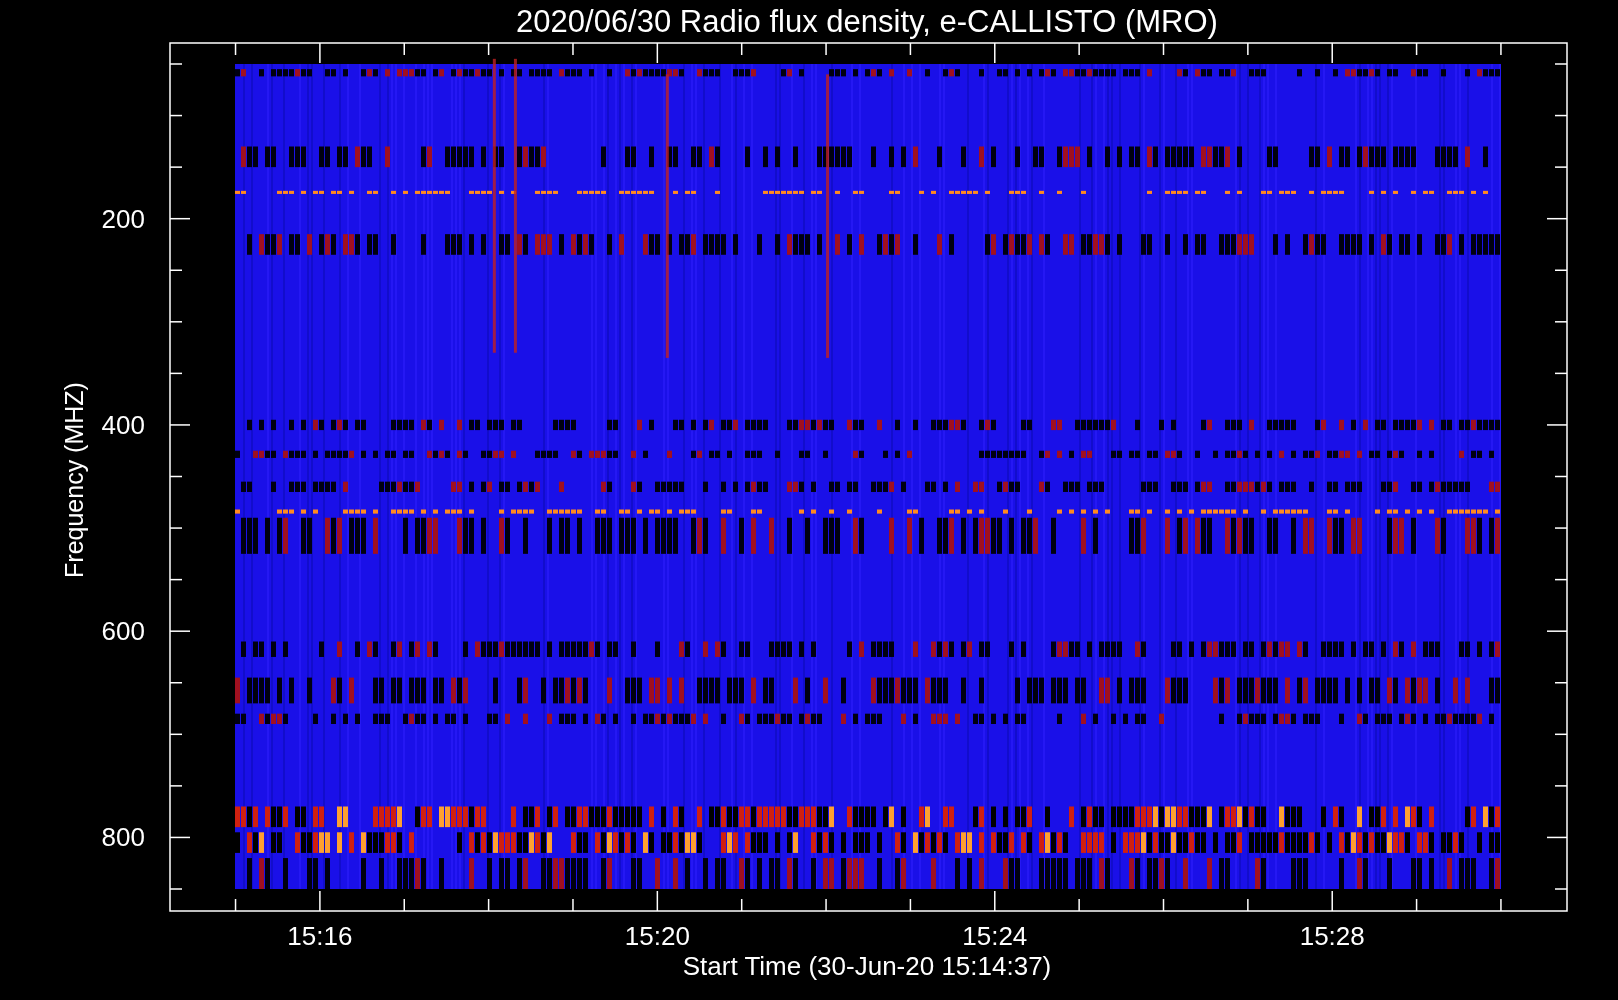 The image size is (1618, 1000). Describe the element at coordinates (867, 966) in the screenshot. I see `x-axis-label: Start Time (30-Jun-20 15:14:37)` at that location.